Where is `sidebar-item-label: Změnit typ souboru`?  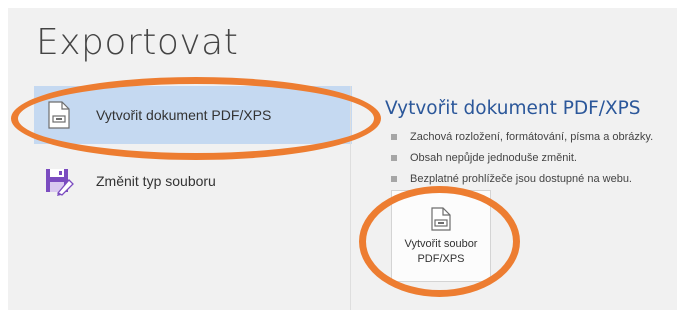 sidebar-item-label: Změnit typ souboru is located at coordinates (156, 181).